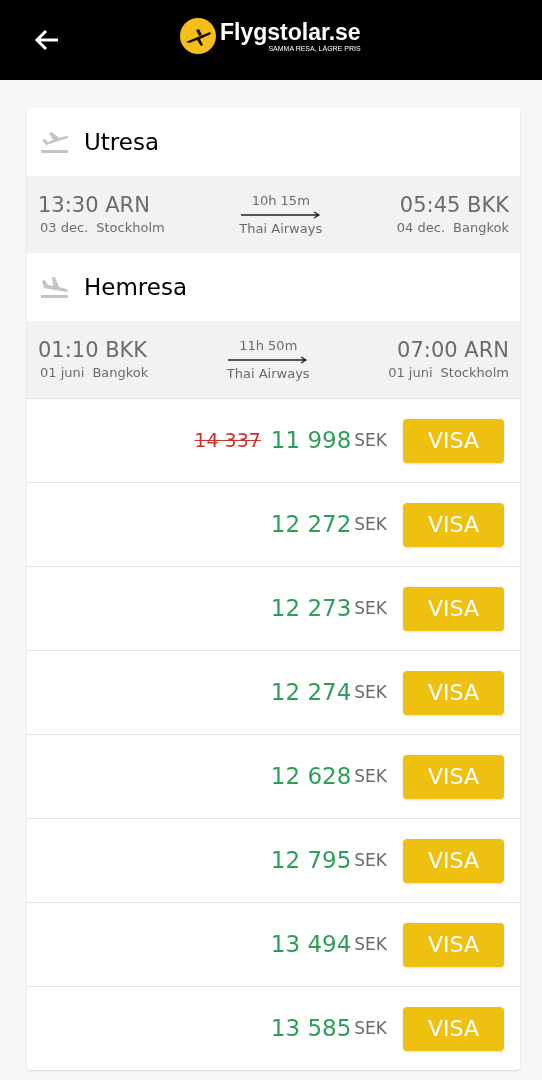 This screenshot has width=542, height=1080. What do you see at coordinates (122, 142) in the screenshot?
I see `leg-title: Utresa` at bounding box center [122, 142].